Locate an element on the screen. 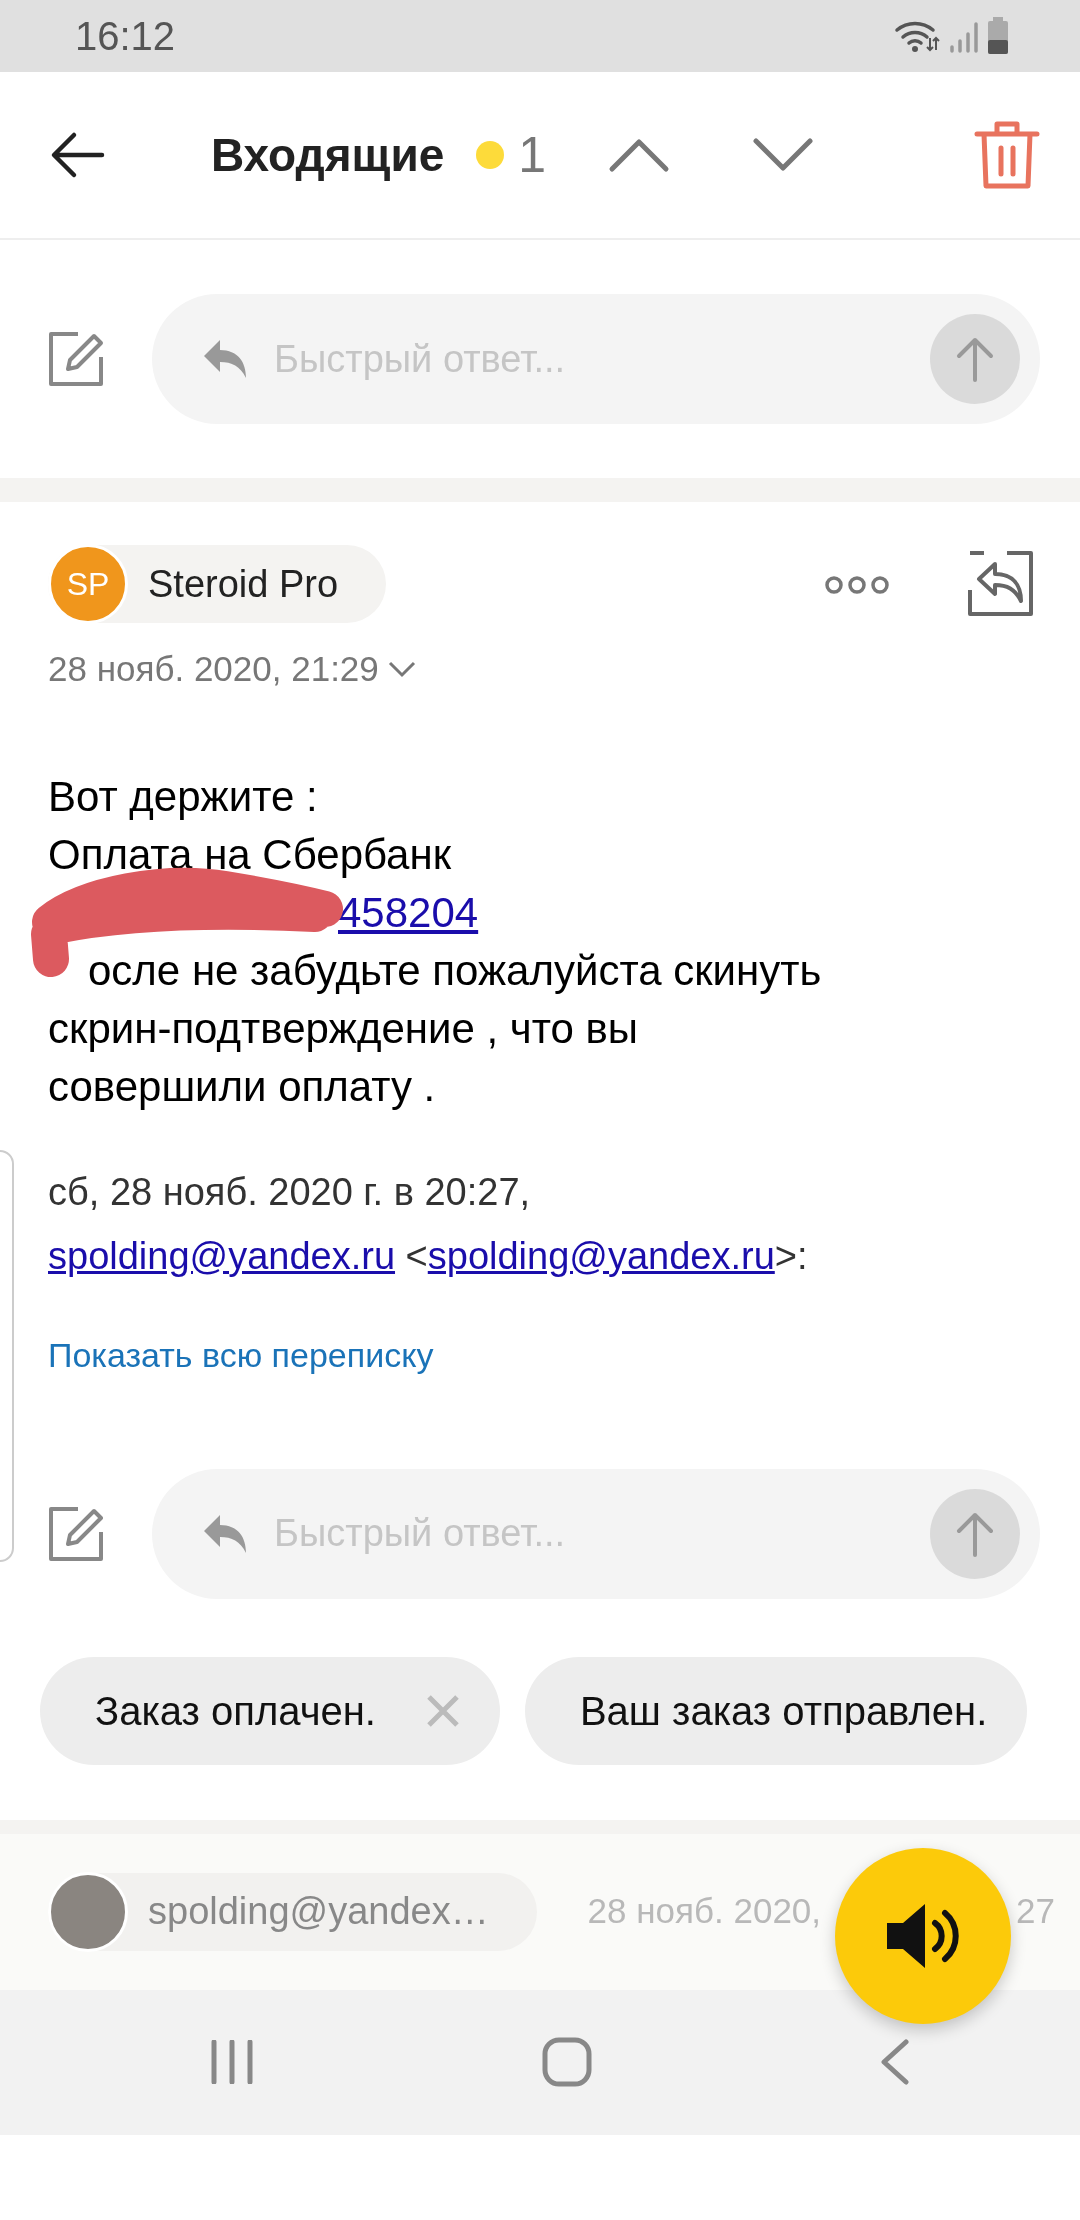 Image resolution: width=1080 pixels, height=2220 pixels. reply-button is located at coordinates (1001, 584).